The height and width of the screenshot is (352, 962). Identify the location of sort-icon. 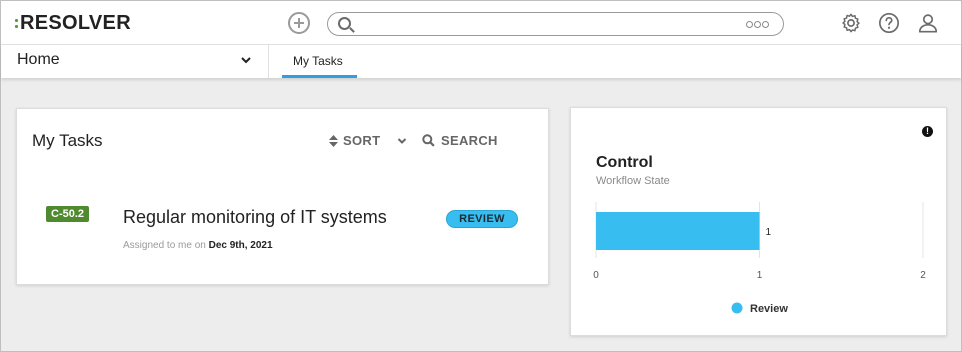
(333, 140).